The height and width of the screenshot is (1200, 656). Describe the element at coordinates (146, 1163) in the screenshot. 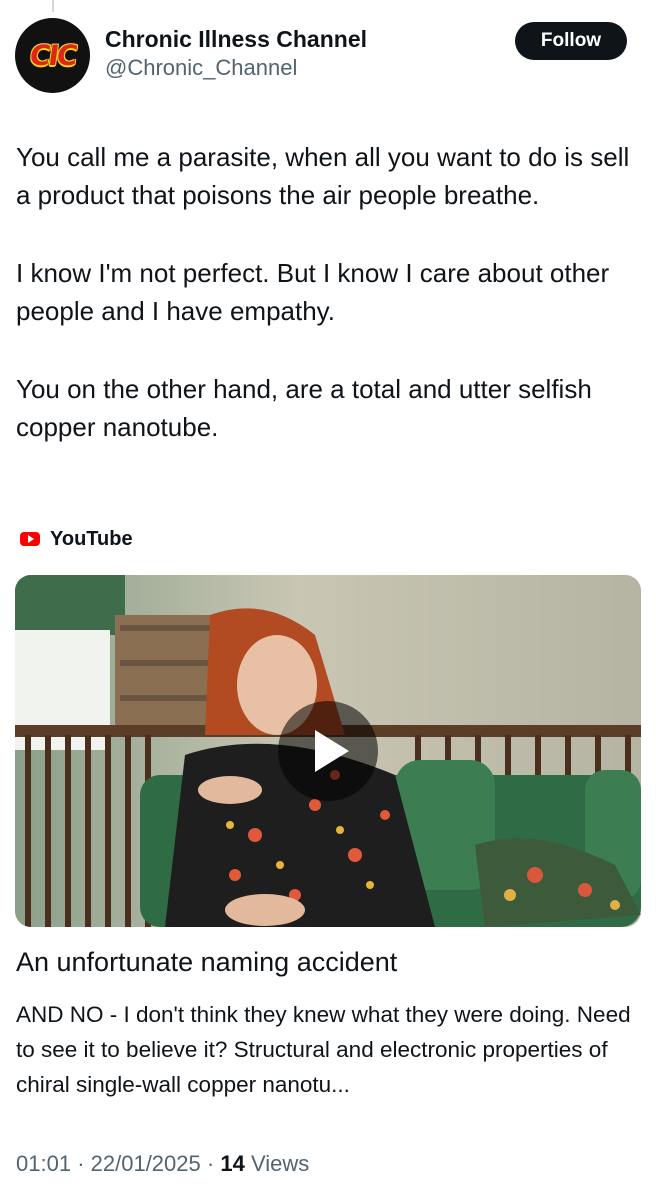

I see `tweet-date: 22/01/2025` at that location.